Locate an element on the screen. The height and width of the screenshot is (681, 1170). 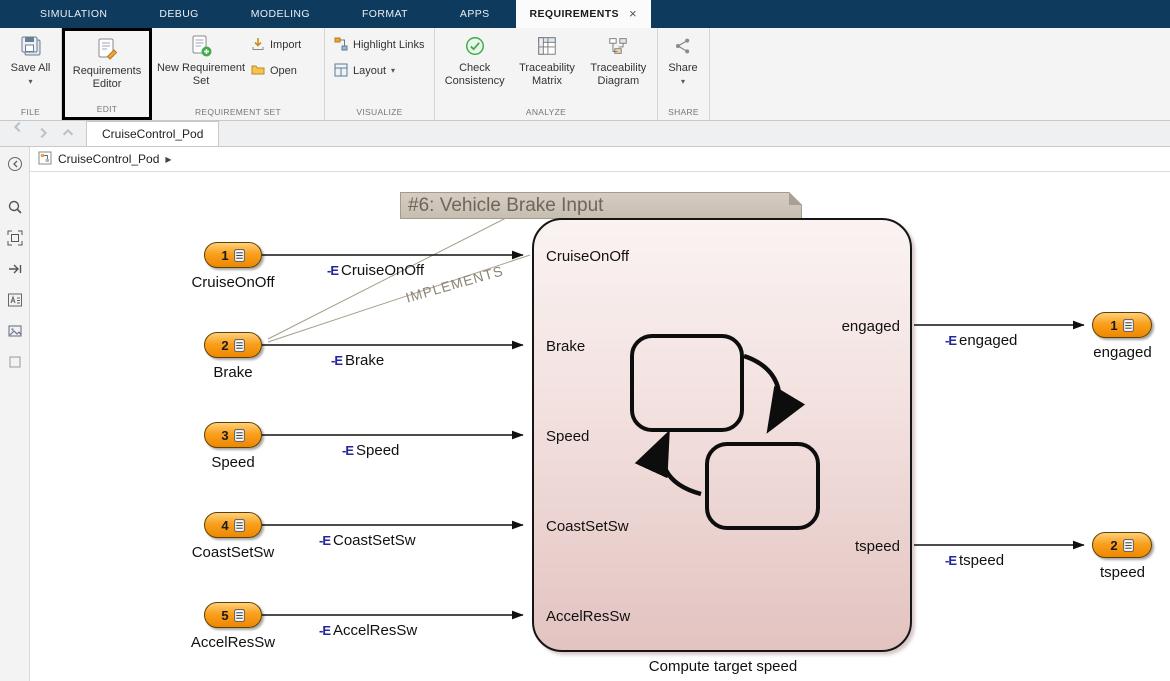
signal-label-coastsetsw: -E CoastSetSw is located at coordinates (367, 540).